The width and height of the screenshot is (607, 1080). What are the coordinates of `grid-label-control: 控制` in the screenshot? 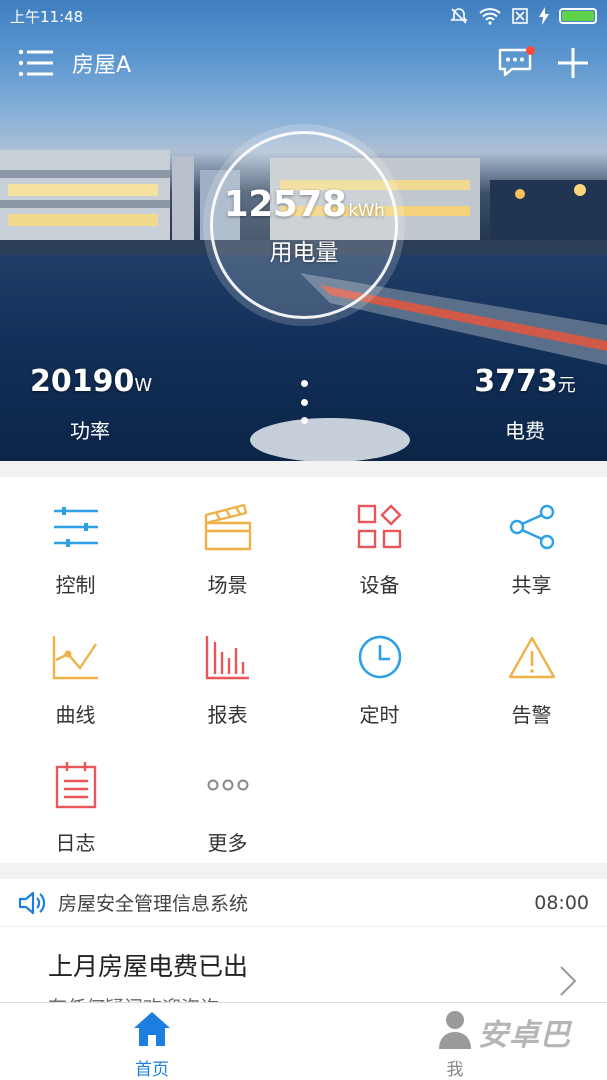 It's located at (75, 585).